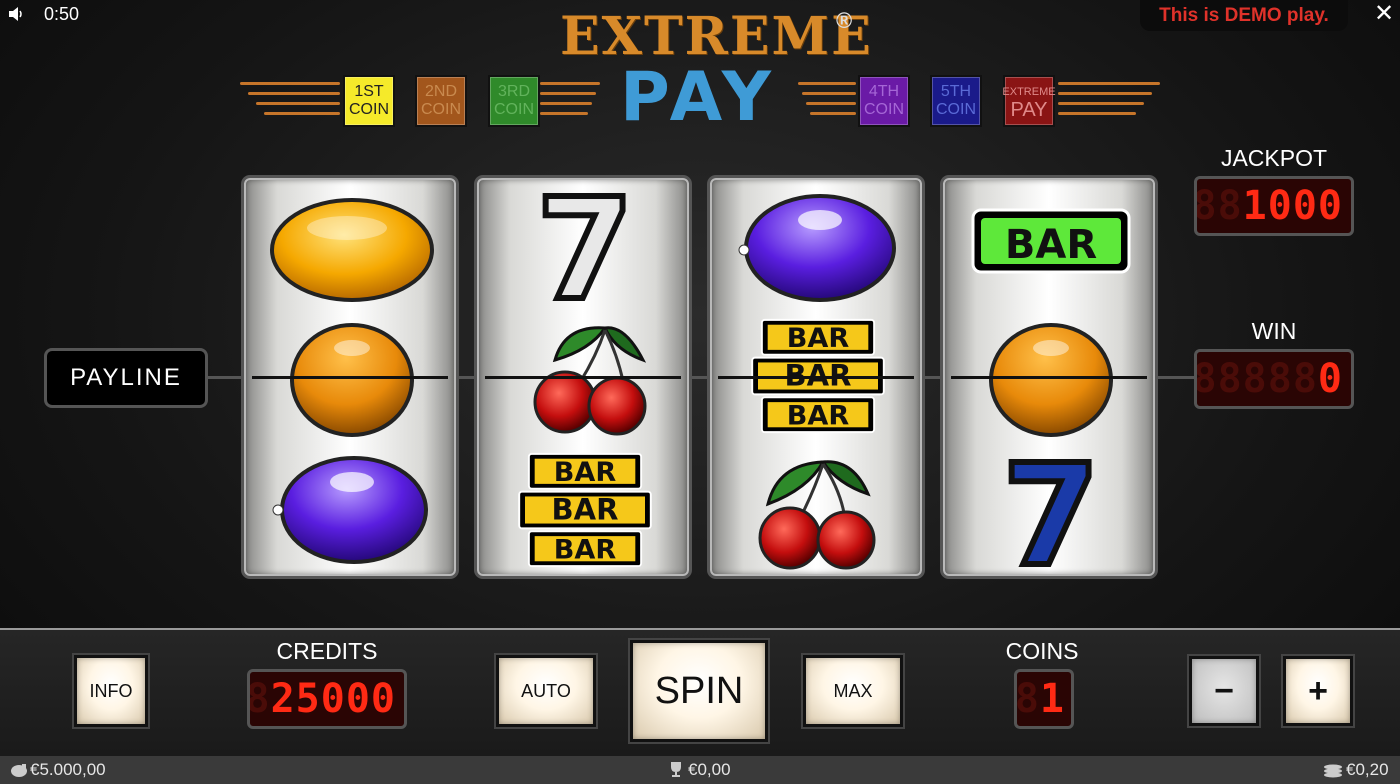 The height and width of the screenshot is (784, 1400). Describe the element at coordinates (1274, 158) in the screenshot. I see `jackpot-title: JACKPOT` at that location.